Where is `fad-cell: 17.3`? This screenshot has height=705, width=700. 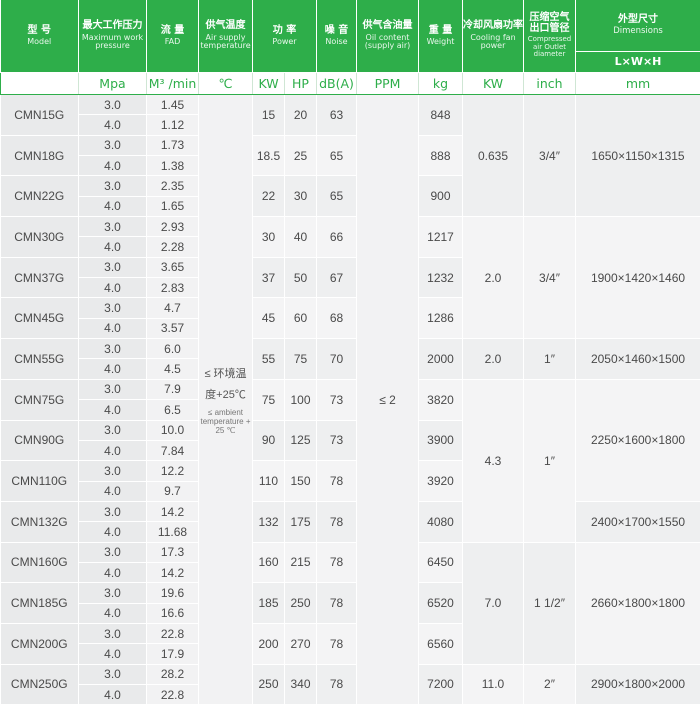 fad-cell: 17.3 is located at coordinates (172, 552).